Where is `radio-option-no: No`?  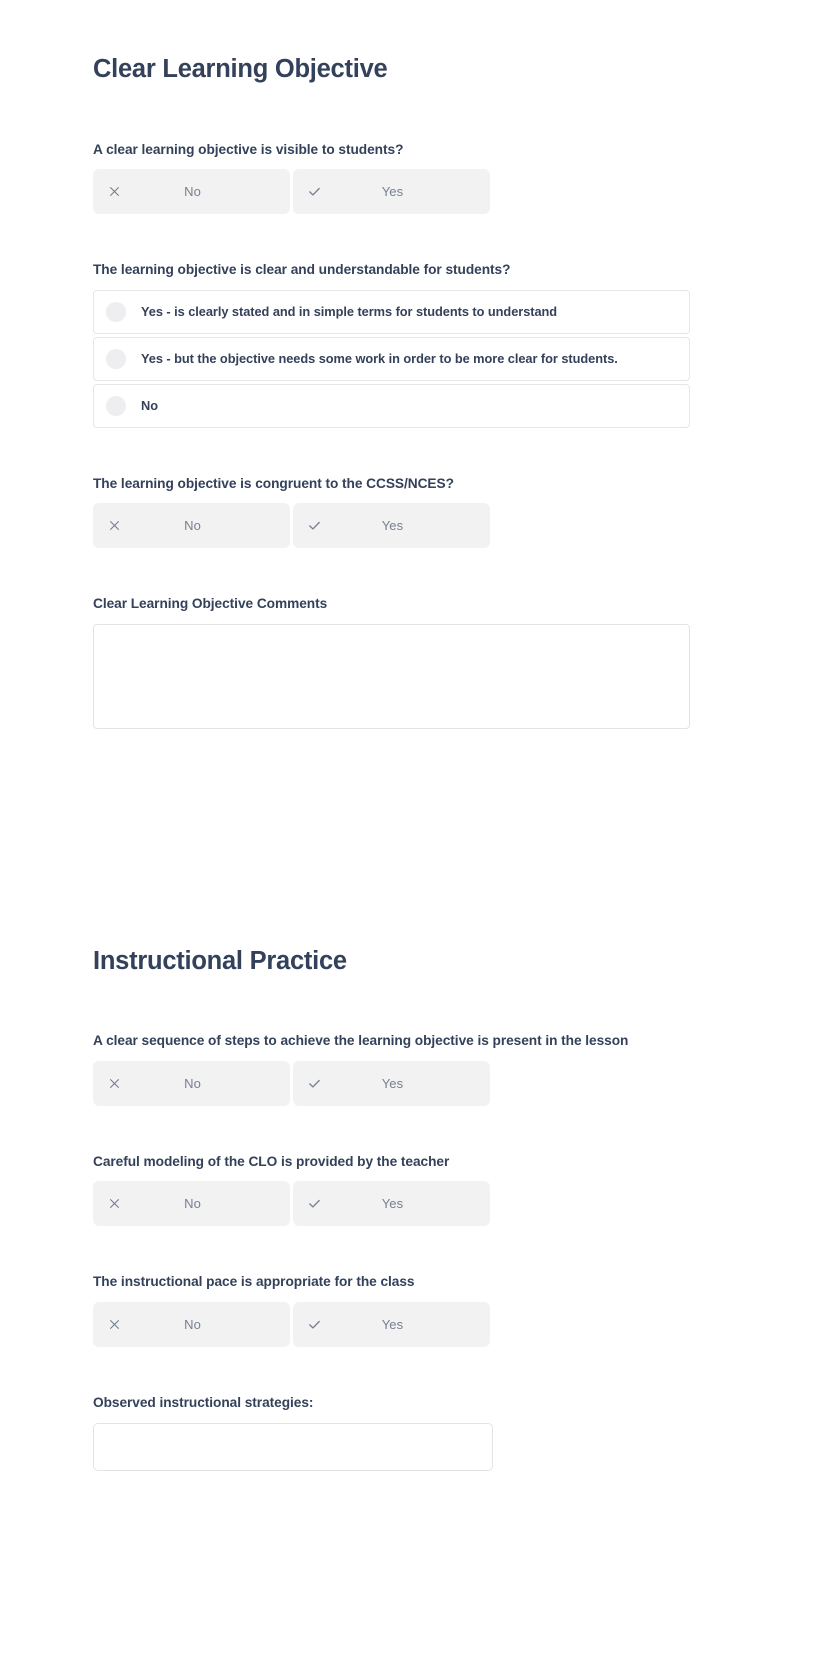
radio-option-no: No is located at coordinates (391, 405).